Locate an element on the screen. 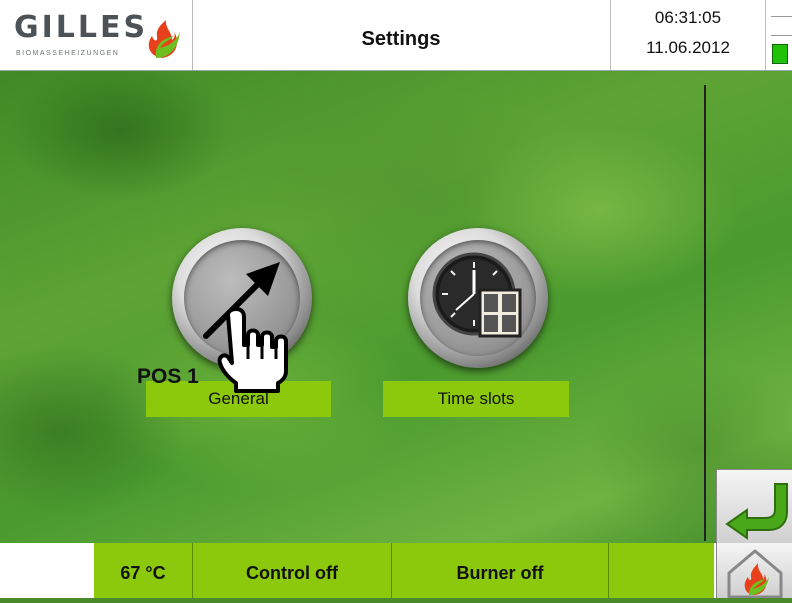 This screenshot has height=603, width=792. date-display: 11.06.2012 is located at coordinates (688, 47).